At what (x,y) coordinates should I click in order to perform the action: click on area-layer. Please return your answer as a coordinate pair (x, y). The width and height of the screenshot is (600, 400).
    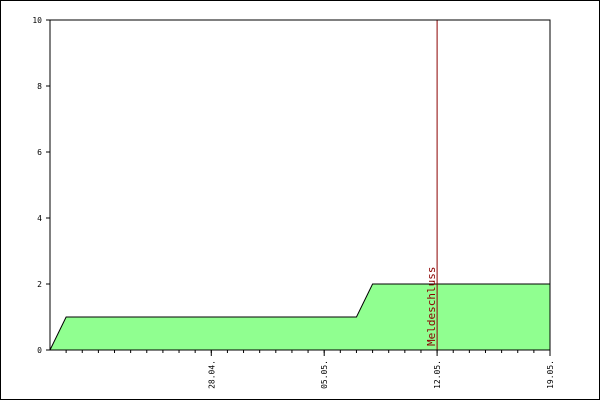
    Looking at the image, I should click on (299, 317).